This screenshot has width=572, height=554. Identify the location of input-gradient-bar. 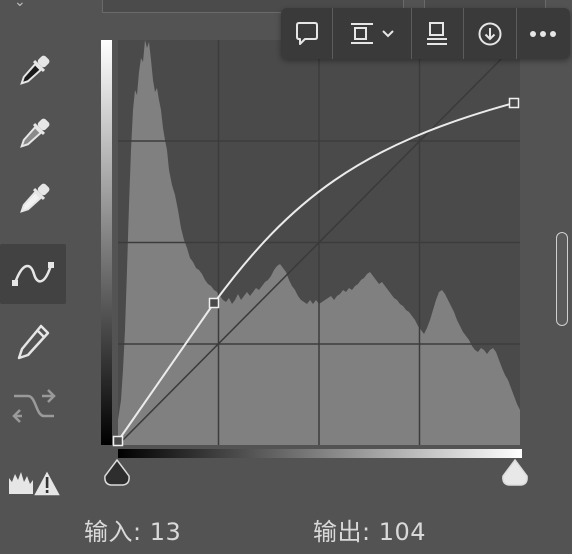
(320, 453).